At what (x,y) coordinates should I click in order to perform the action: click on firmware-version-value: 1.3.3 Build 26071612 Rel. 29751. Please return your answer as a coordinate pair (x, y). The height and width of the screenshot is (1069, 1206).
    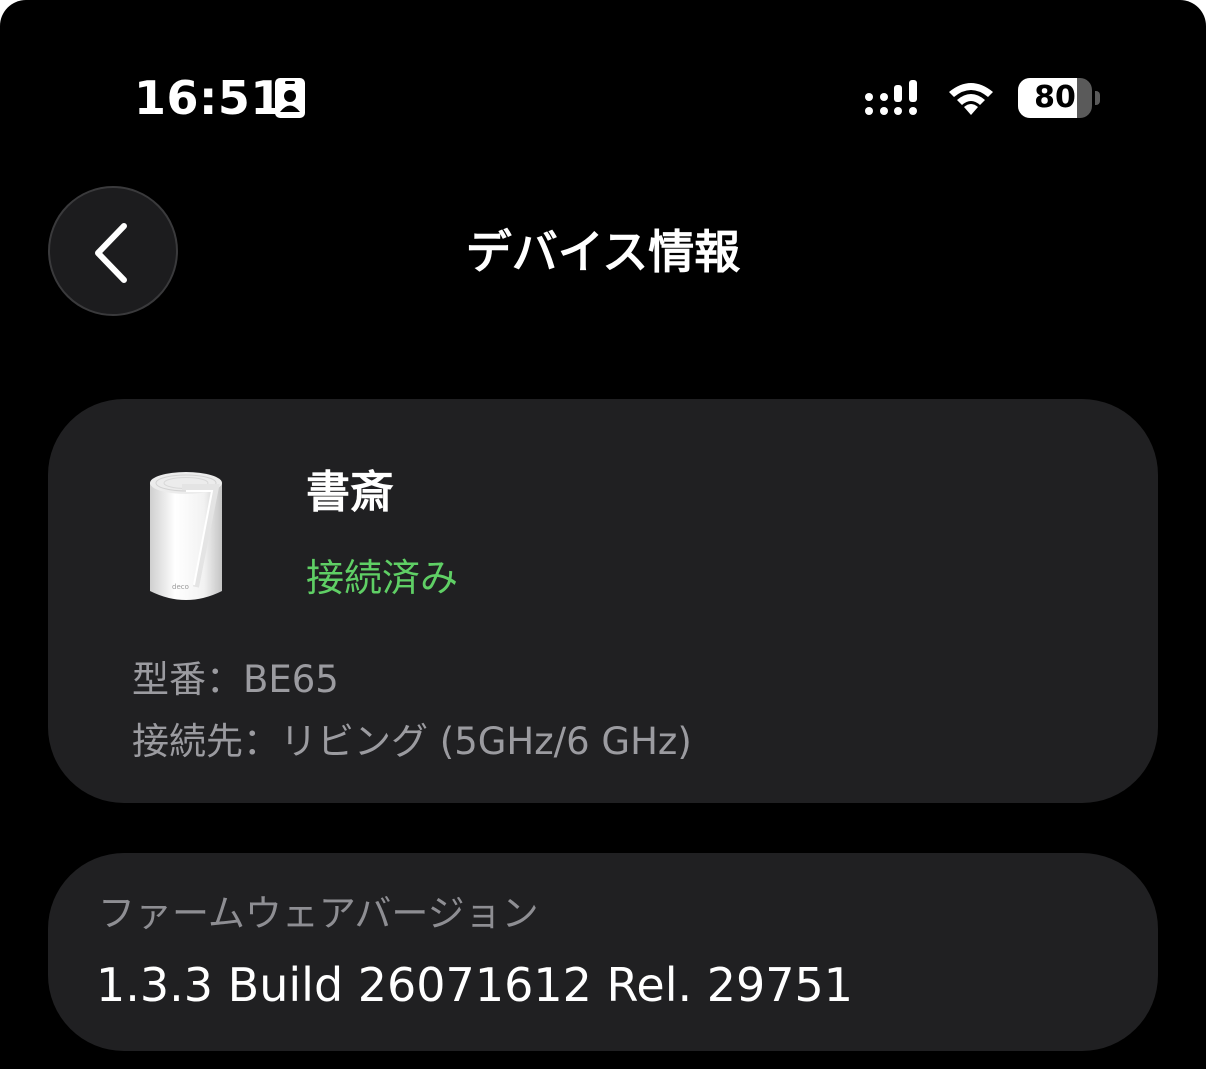
    Looking at the image, I should click on (475, 985).